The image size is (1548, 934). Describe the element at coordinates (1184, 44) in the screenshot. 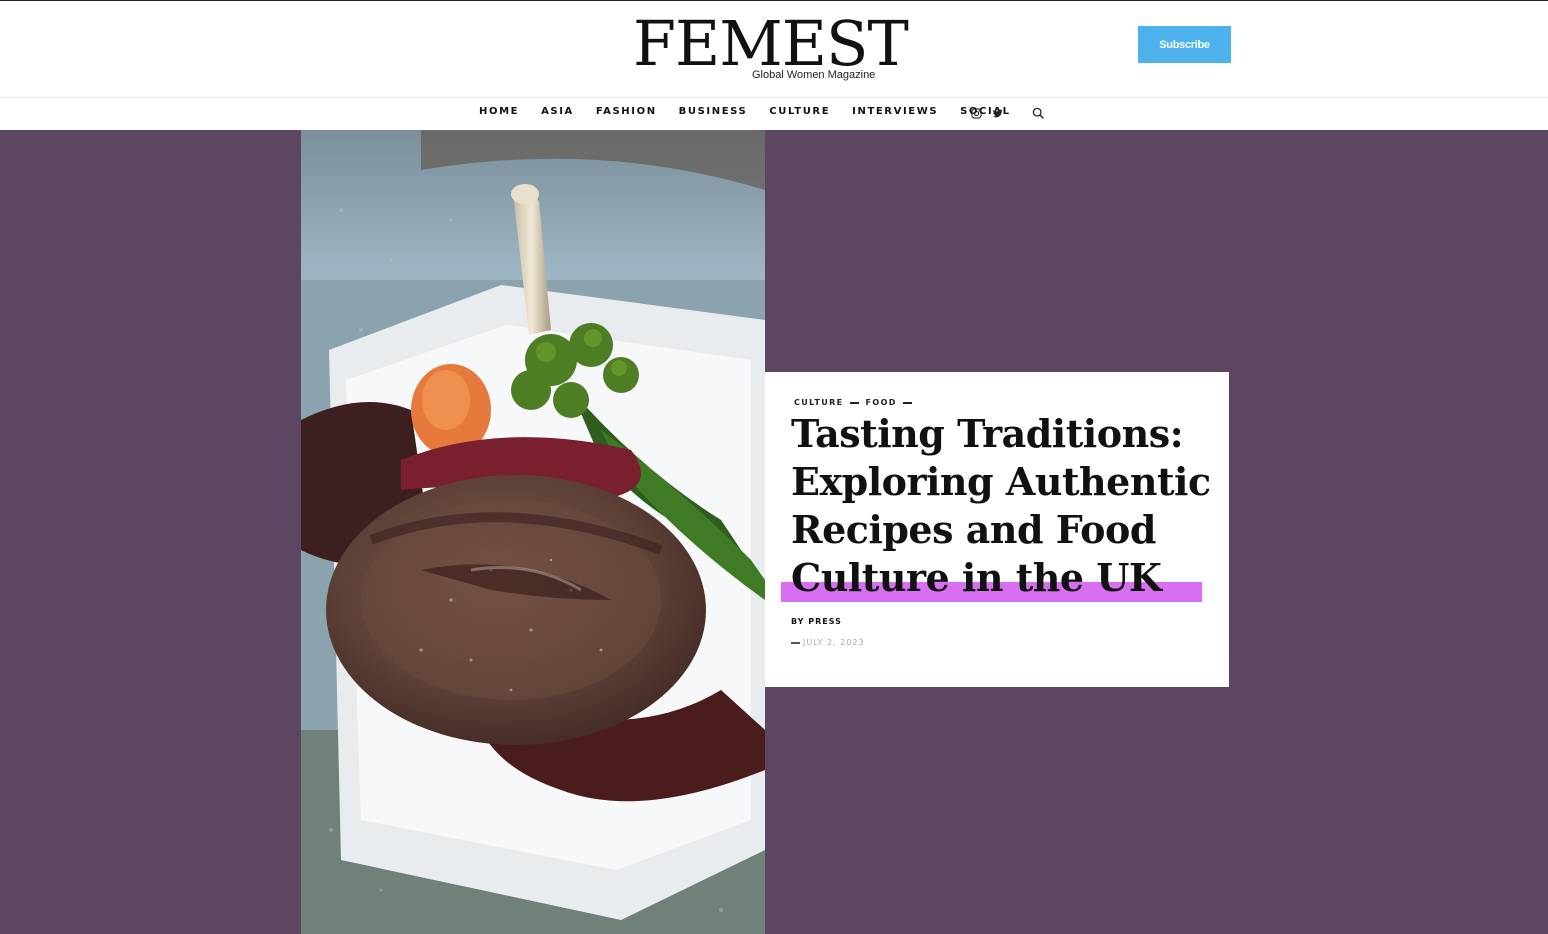

I see `subscribe-button: Subscribe` at that location.